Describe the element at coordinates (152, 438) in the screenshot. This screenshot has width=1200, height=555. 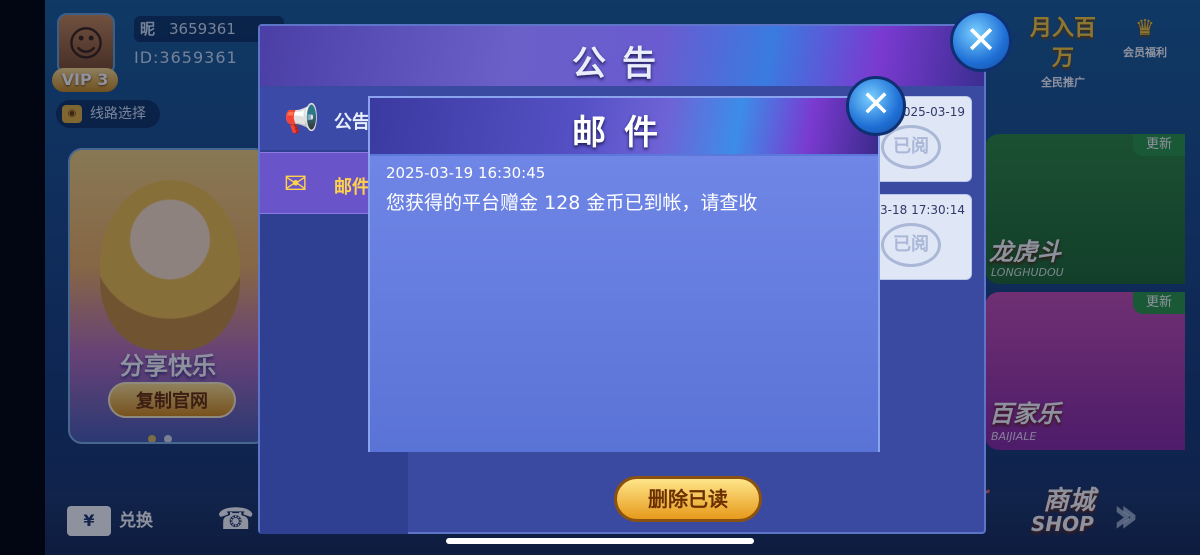
I see `carousel-dot-active` at that location.